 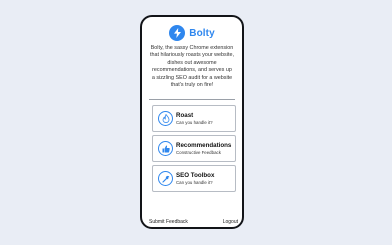 What do you see at coordinates (202, 33) in the screenshot?
I see `app-title: Bolty` at bounding box center [202, 33].